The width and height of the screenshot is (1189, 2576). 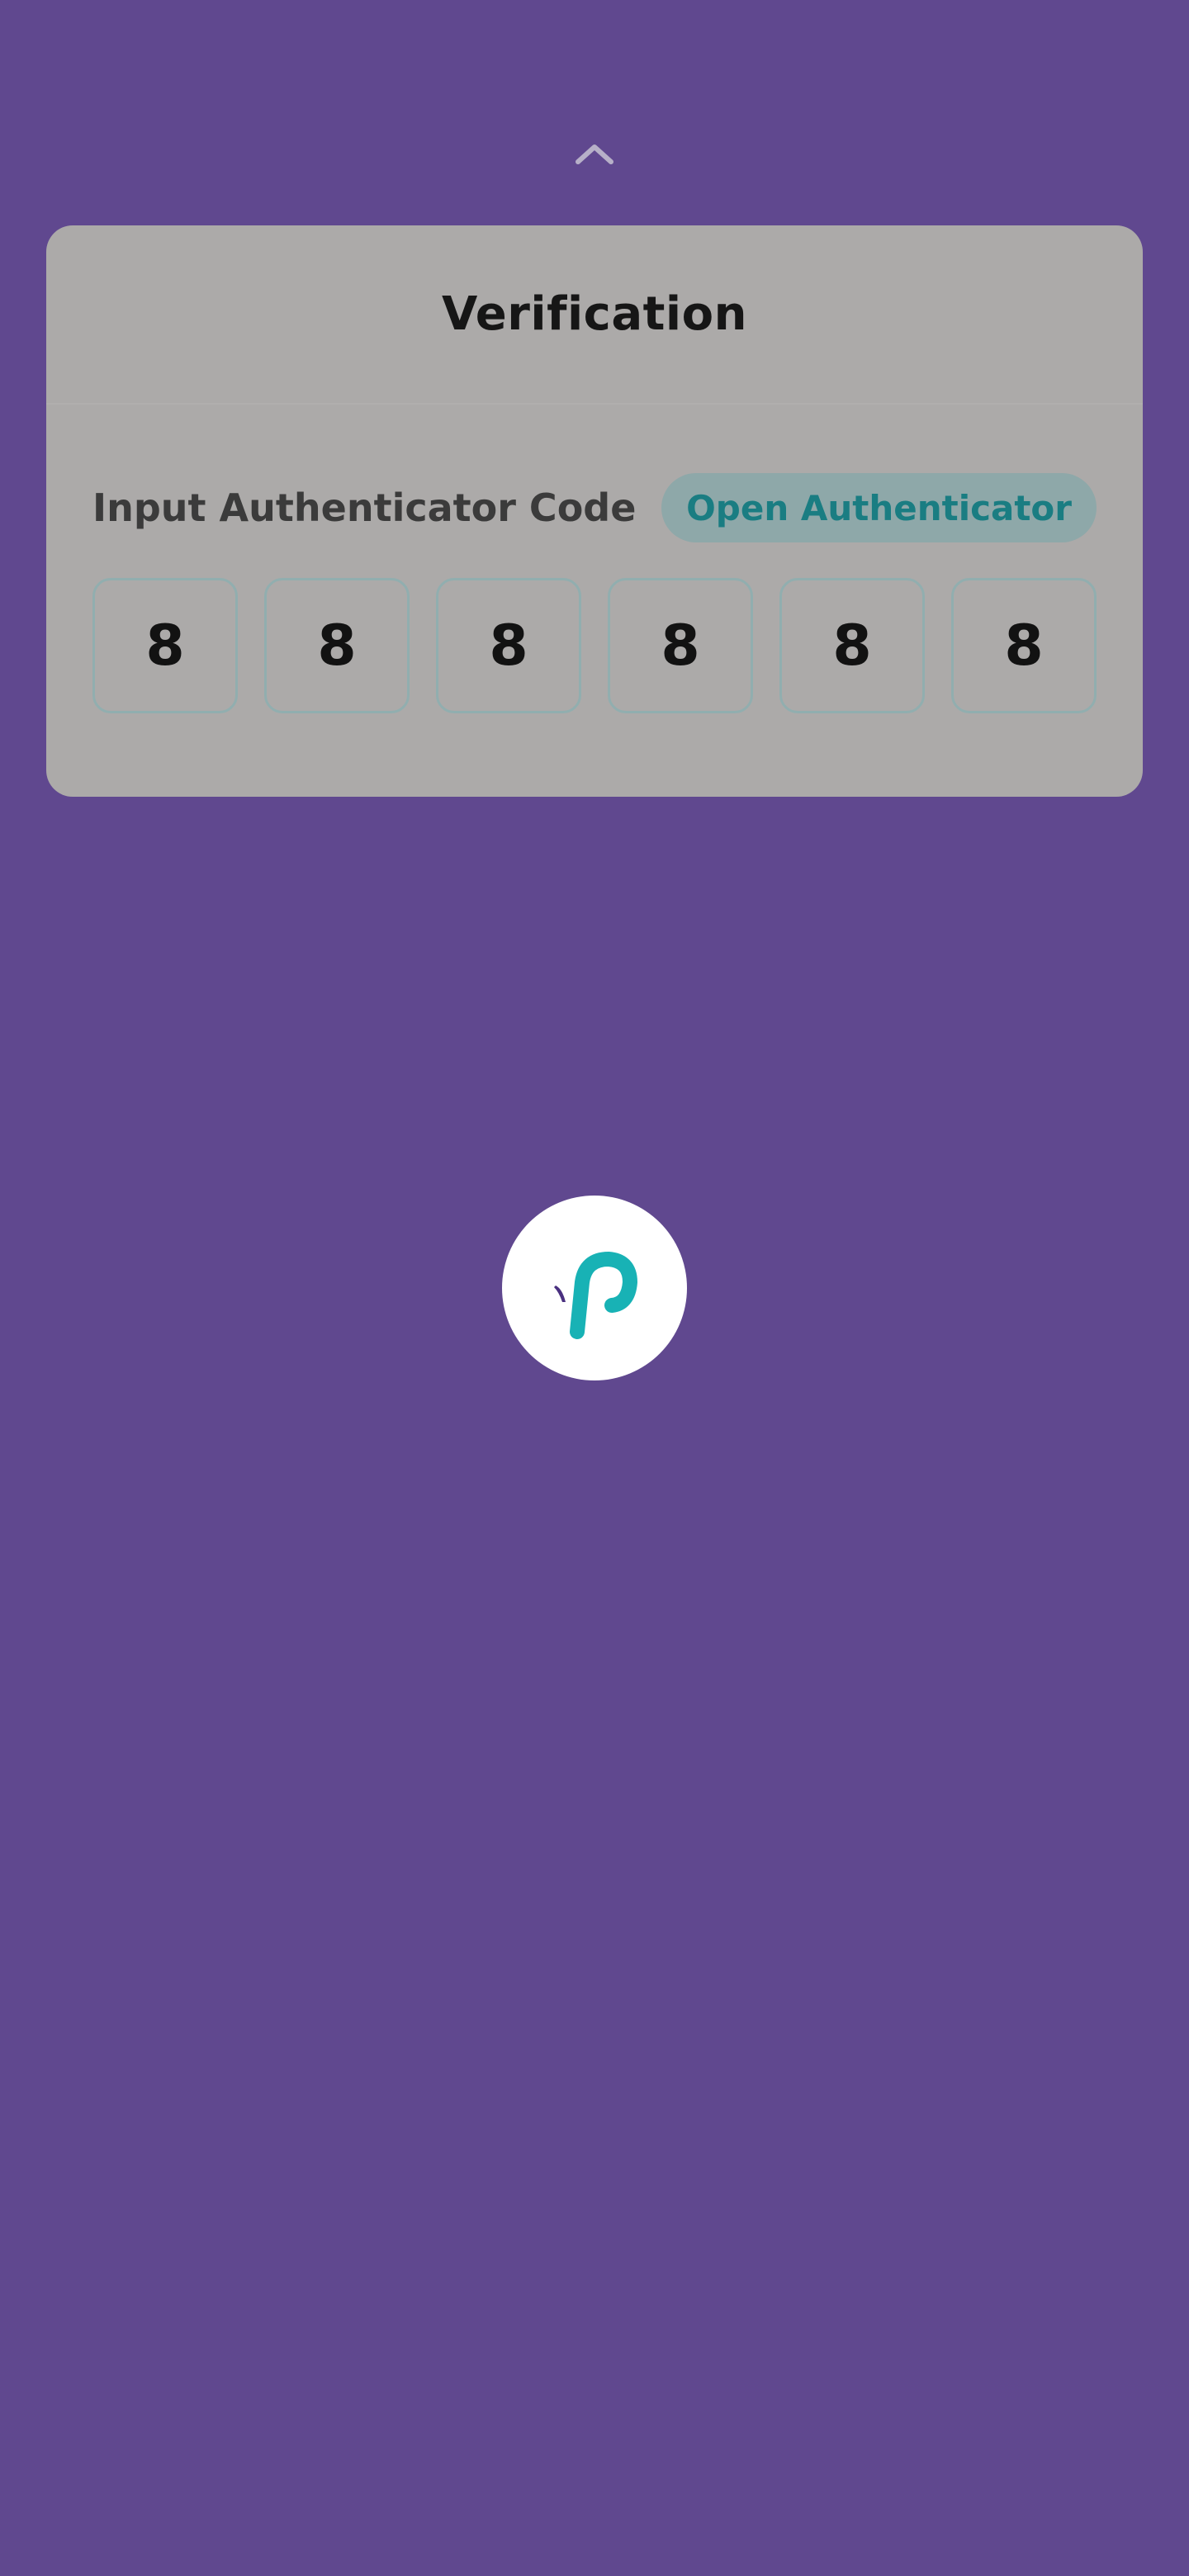 I want to click on card-title: Verification, so click(x=594, y=314).